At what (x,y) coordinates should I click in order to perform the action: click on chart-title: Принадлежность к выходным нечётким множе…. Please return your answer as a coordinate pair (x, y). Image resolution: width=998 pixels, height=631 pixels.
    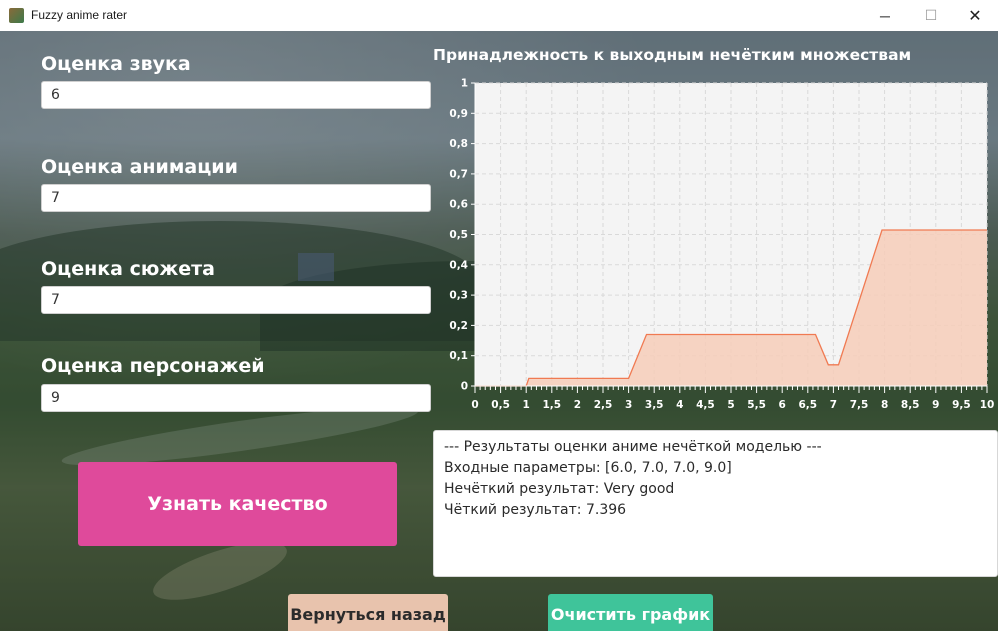
    Looking at the image, I should click on (672, 55).